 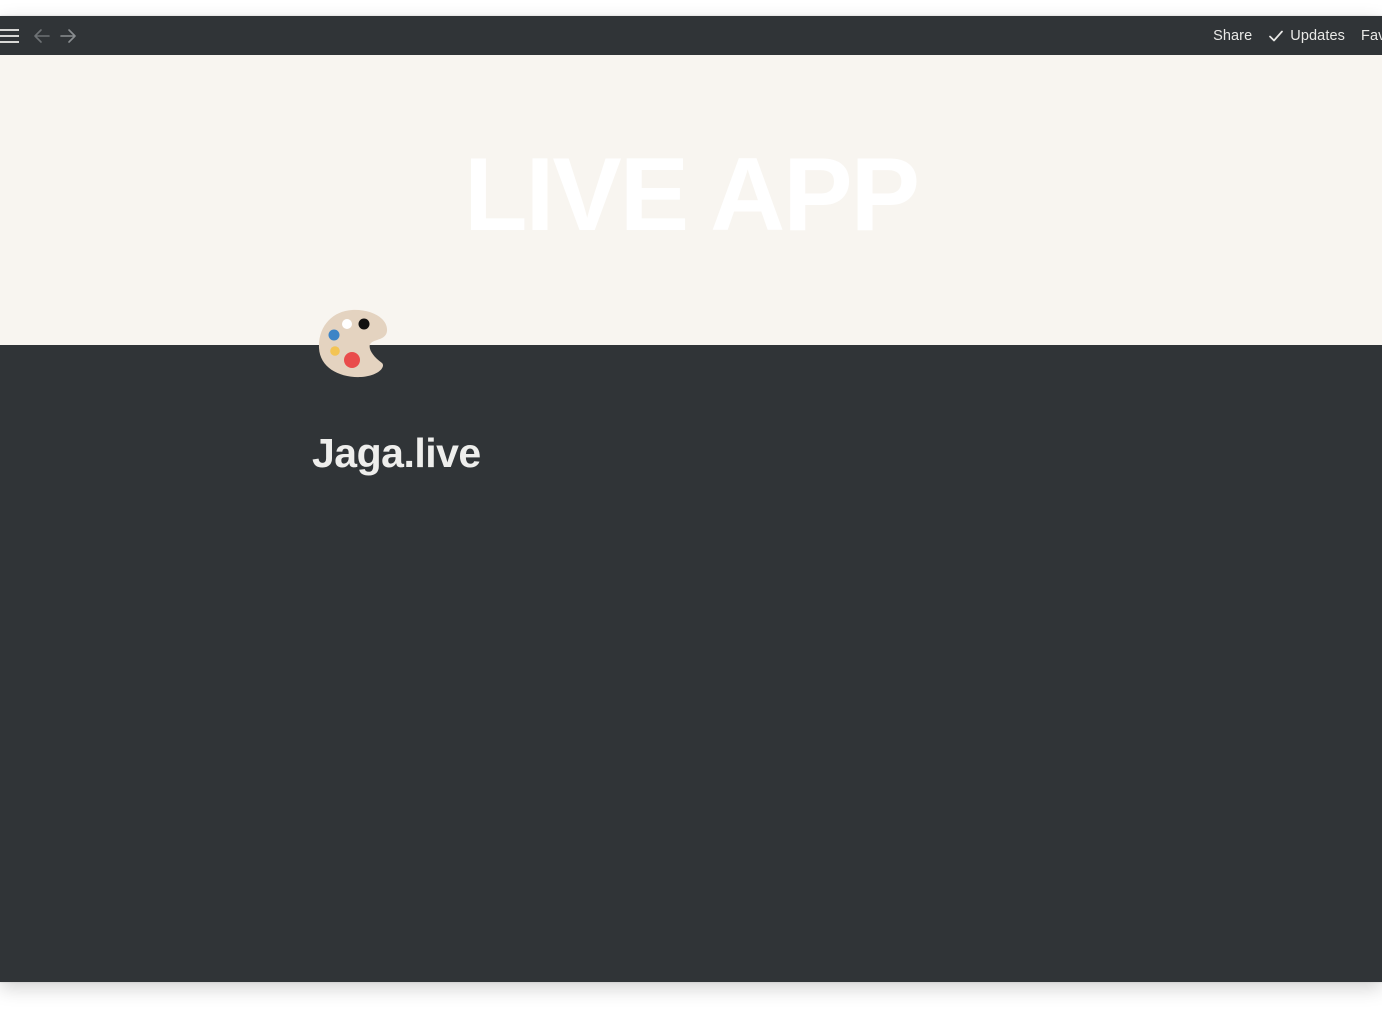 What do you see at coordinates (691, 195) in the screenshot?
I see `cover-text: LIVE APP` at bounding box center [691, 195].